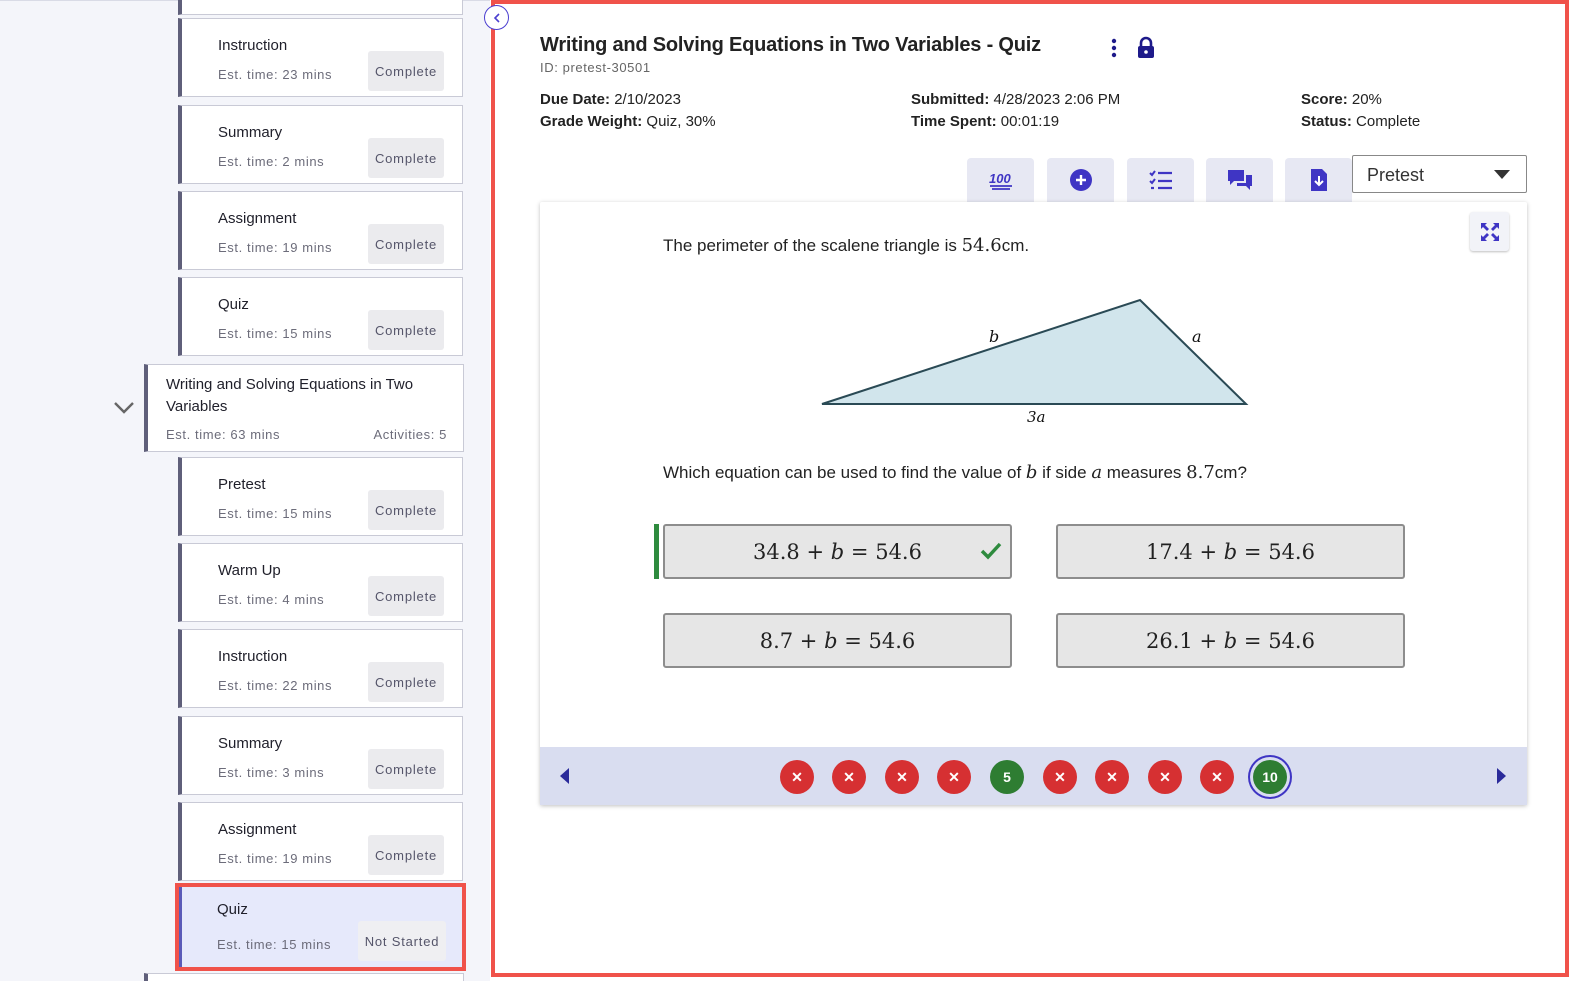 The height and width of the screenshot is (981, 1573). I want to click on time-spent-label: Time Spent:, so click(954, 121).